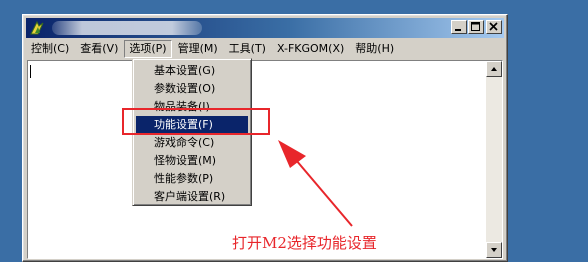  What do you see at coordinates (304, 243) in the screenshot?
I see `annotation-caption: 打开M2选择功能设置` at bounding box center [304, 243].